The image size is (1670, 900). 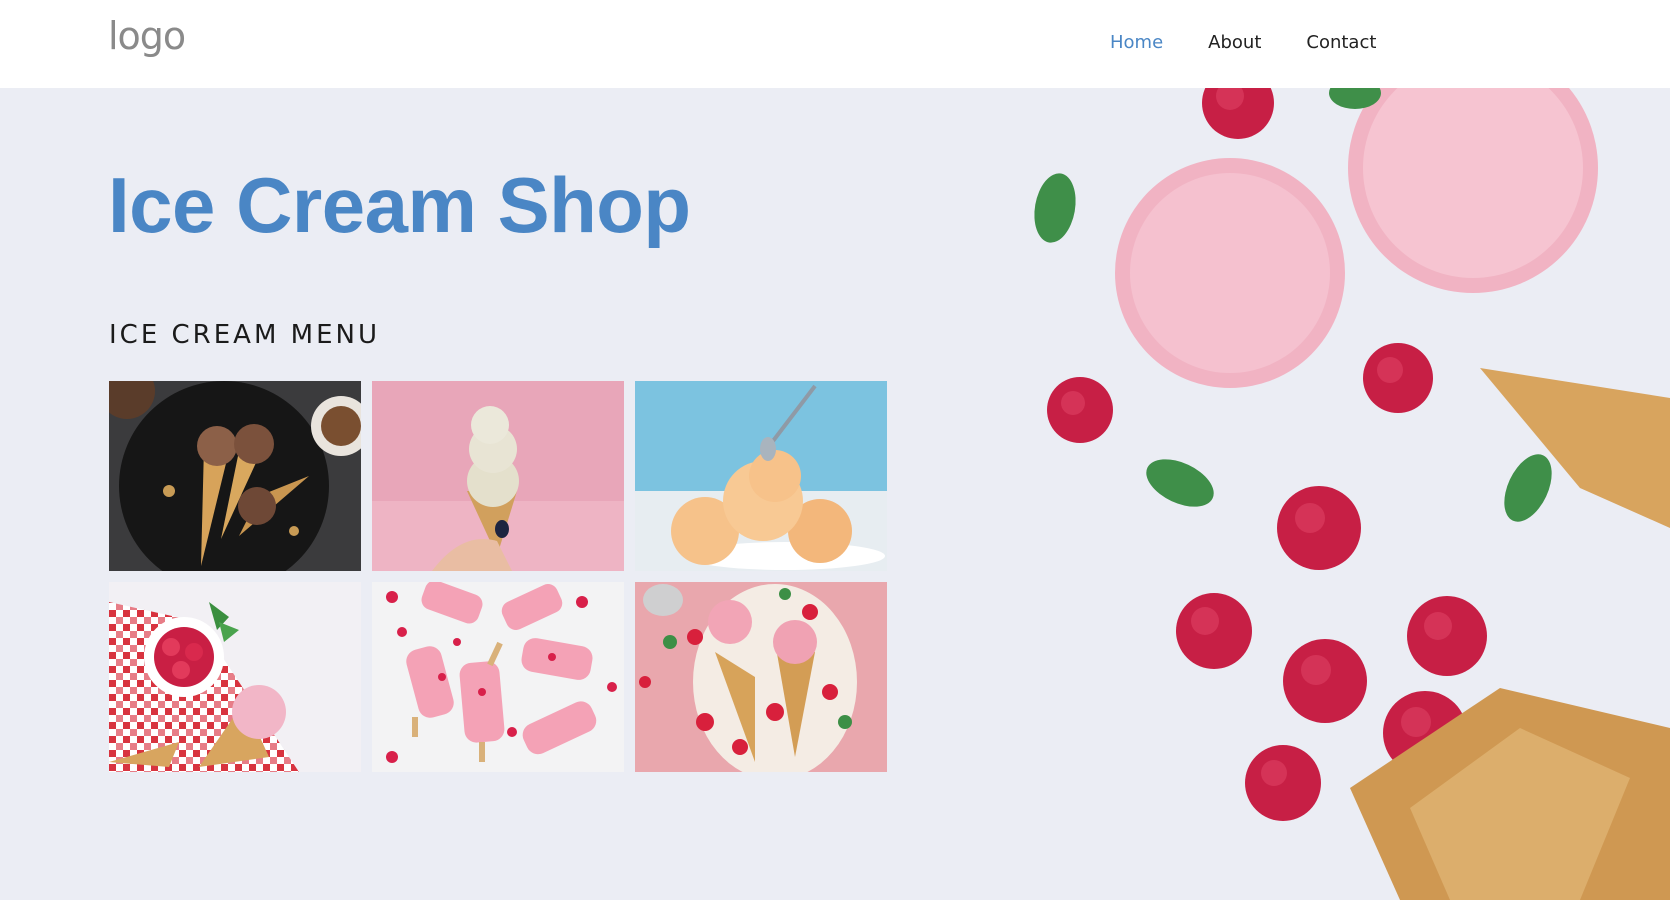 What do you see at coordinates (1341, 42) in the screenshot?
I see `nav-contact-link: Contact` at bounding box center [1341, 42].